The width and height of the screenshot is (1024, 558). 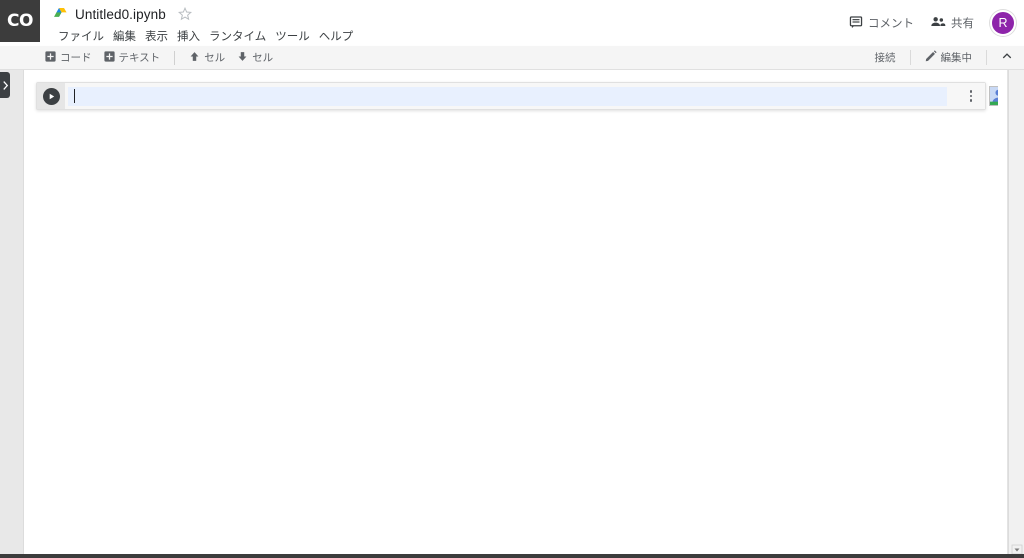 I want to click on connect-label: 接続, so click(x=885, y=58).